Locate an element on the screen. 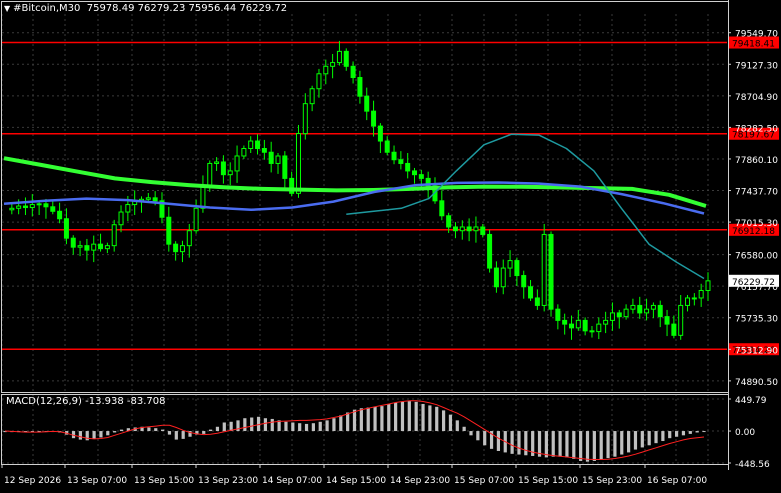  time-tick-label: 14 Sep 07:00 is located at coordinates (292, 481).